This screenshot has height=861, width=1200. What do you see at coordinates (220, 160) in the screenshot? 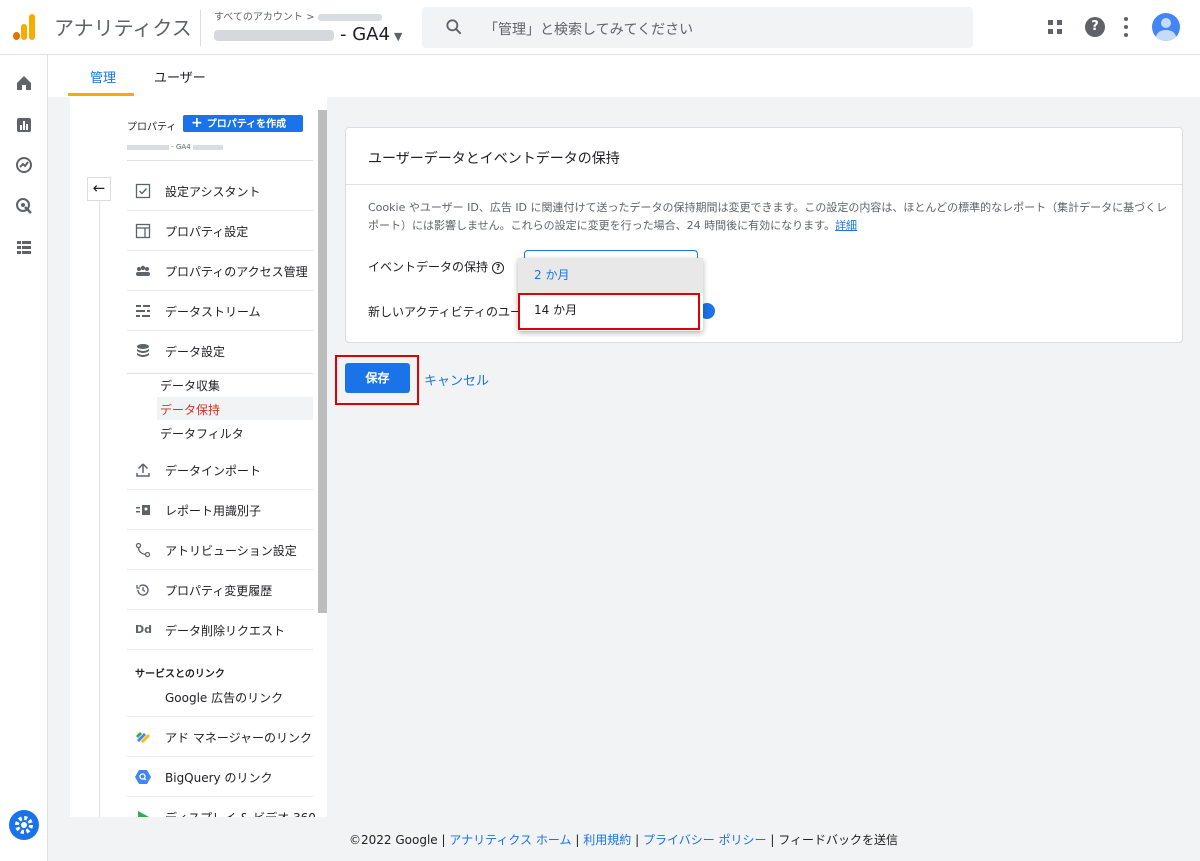
I see `property-divider` at bounding box center [220, 160].